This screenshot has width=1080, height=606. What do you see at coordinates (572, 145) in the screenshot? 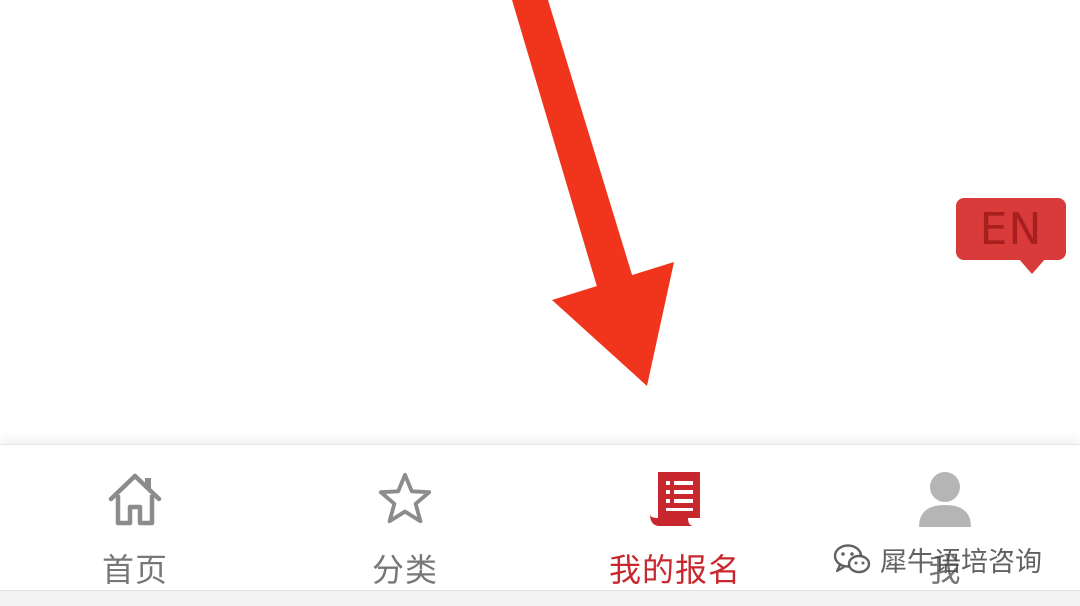
I see `arrow-shaft` at bounding box center [572, 145].